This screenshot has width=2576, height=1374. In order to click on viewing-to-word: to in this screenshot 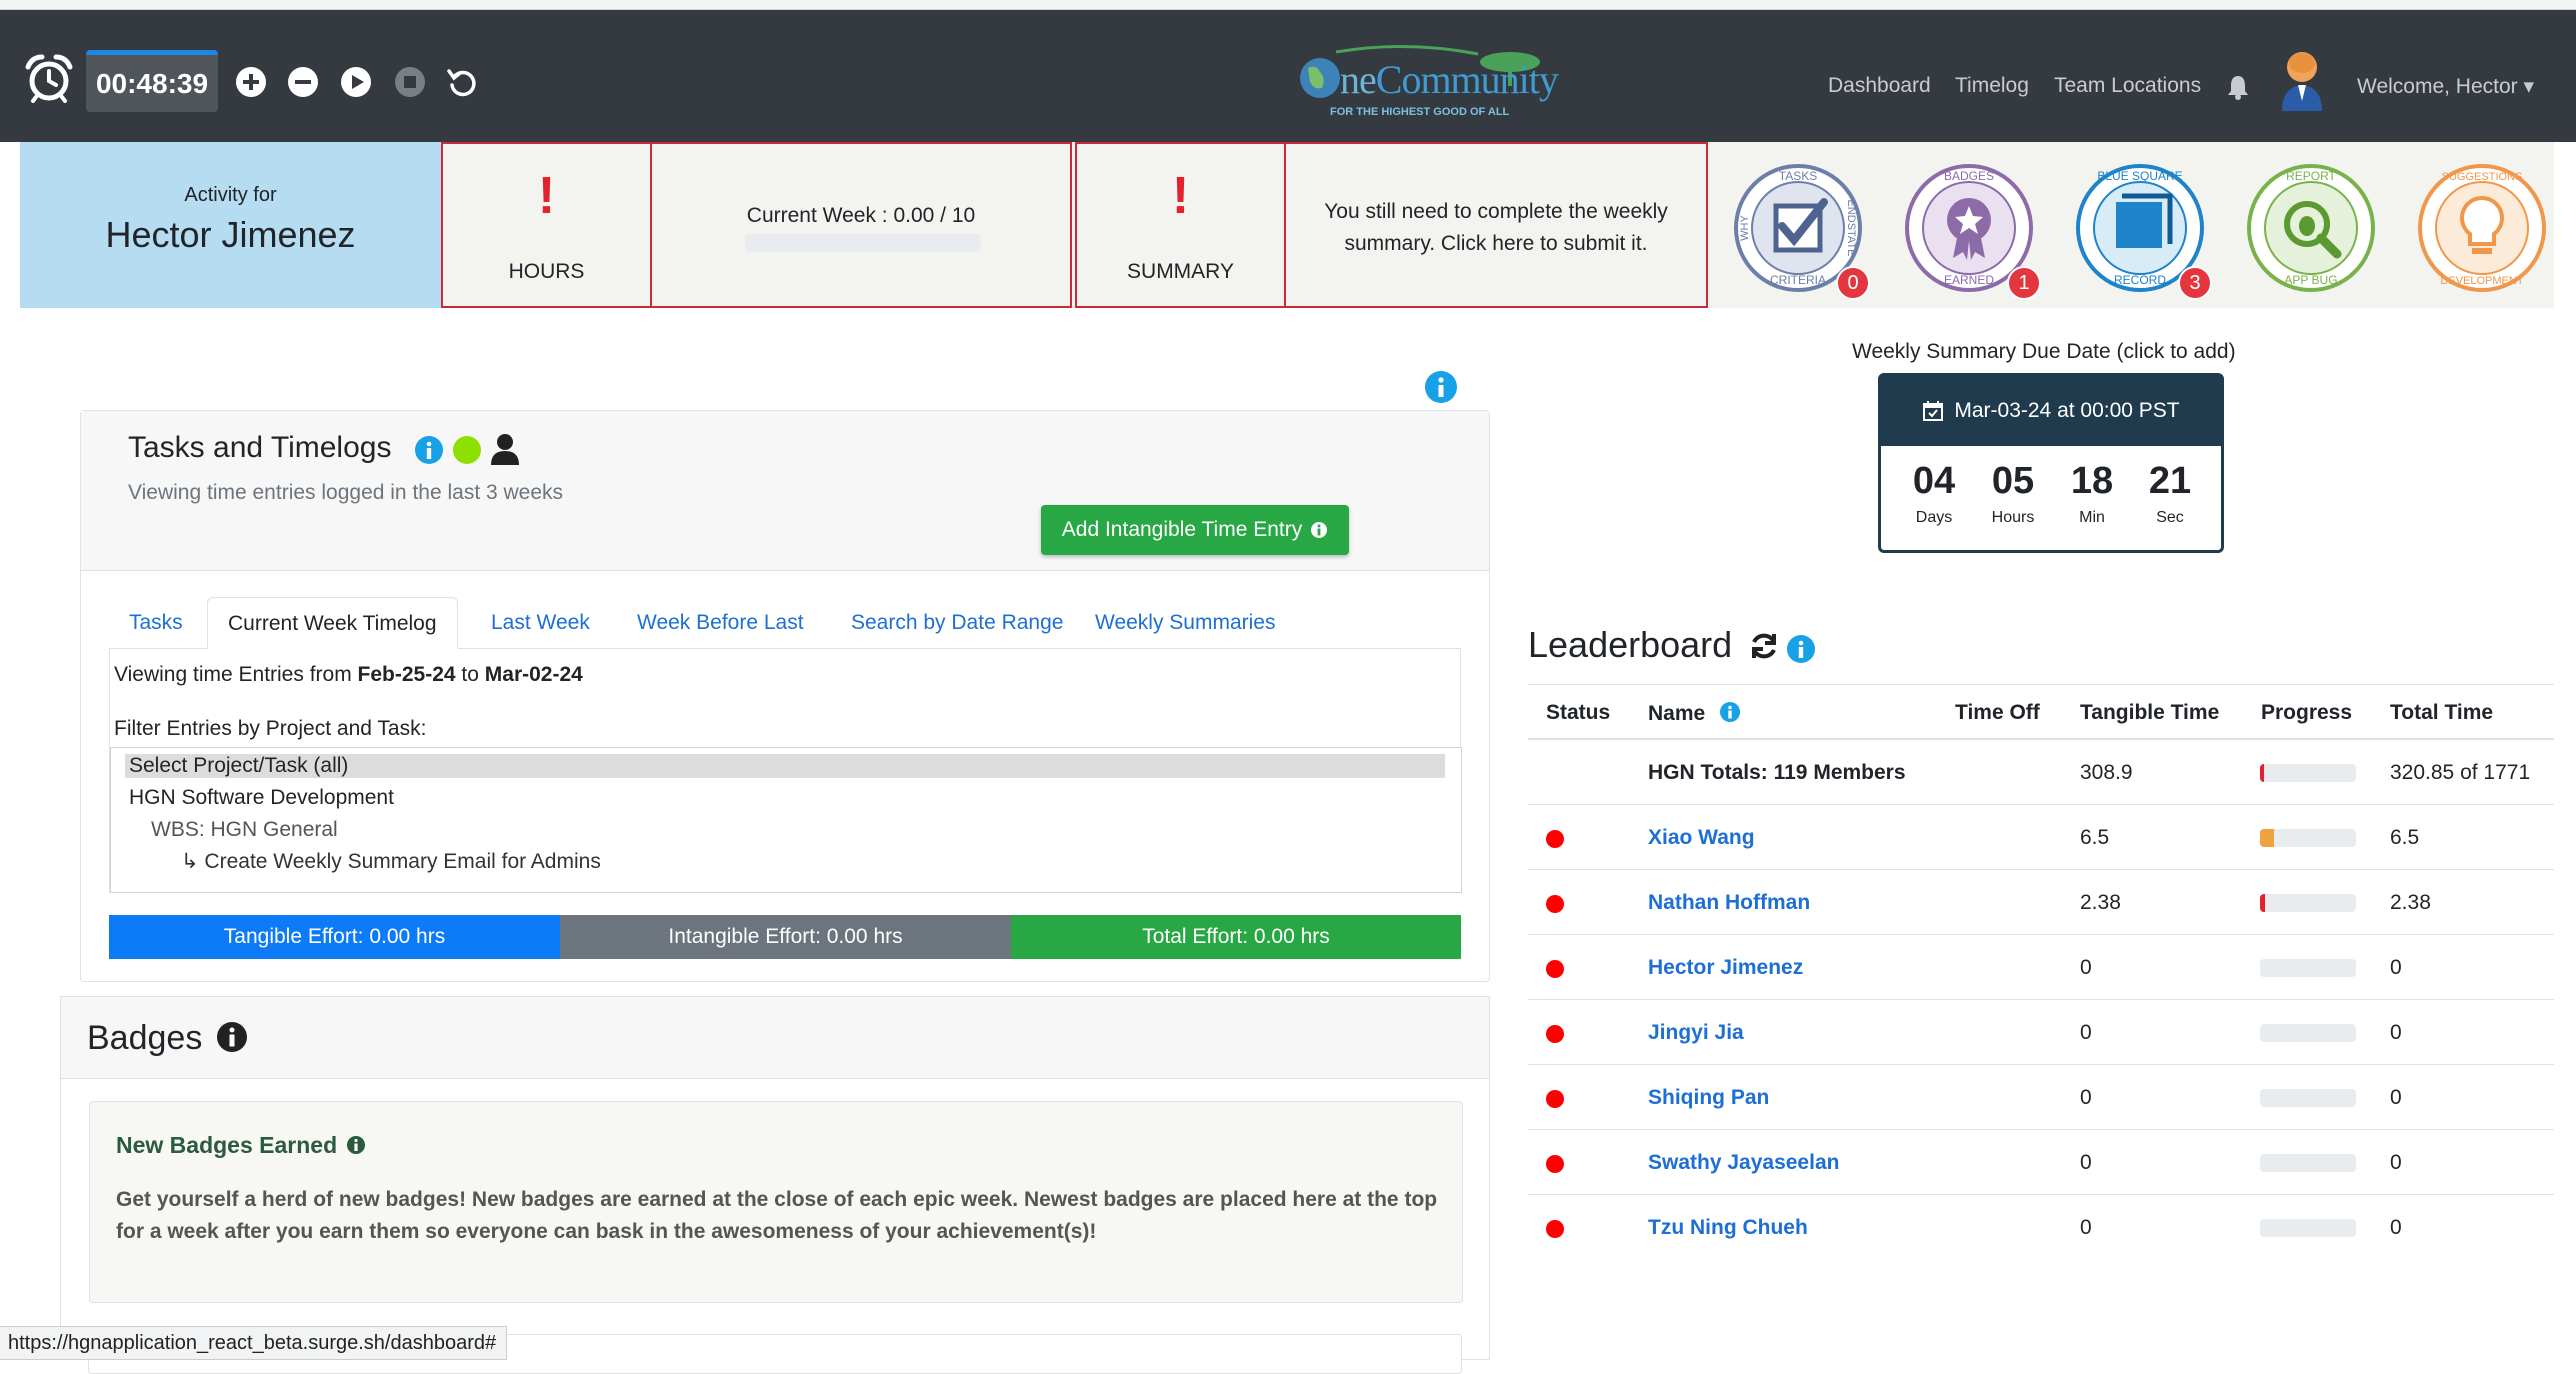, I will do `click(470, 674)`.